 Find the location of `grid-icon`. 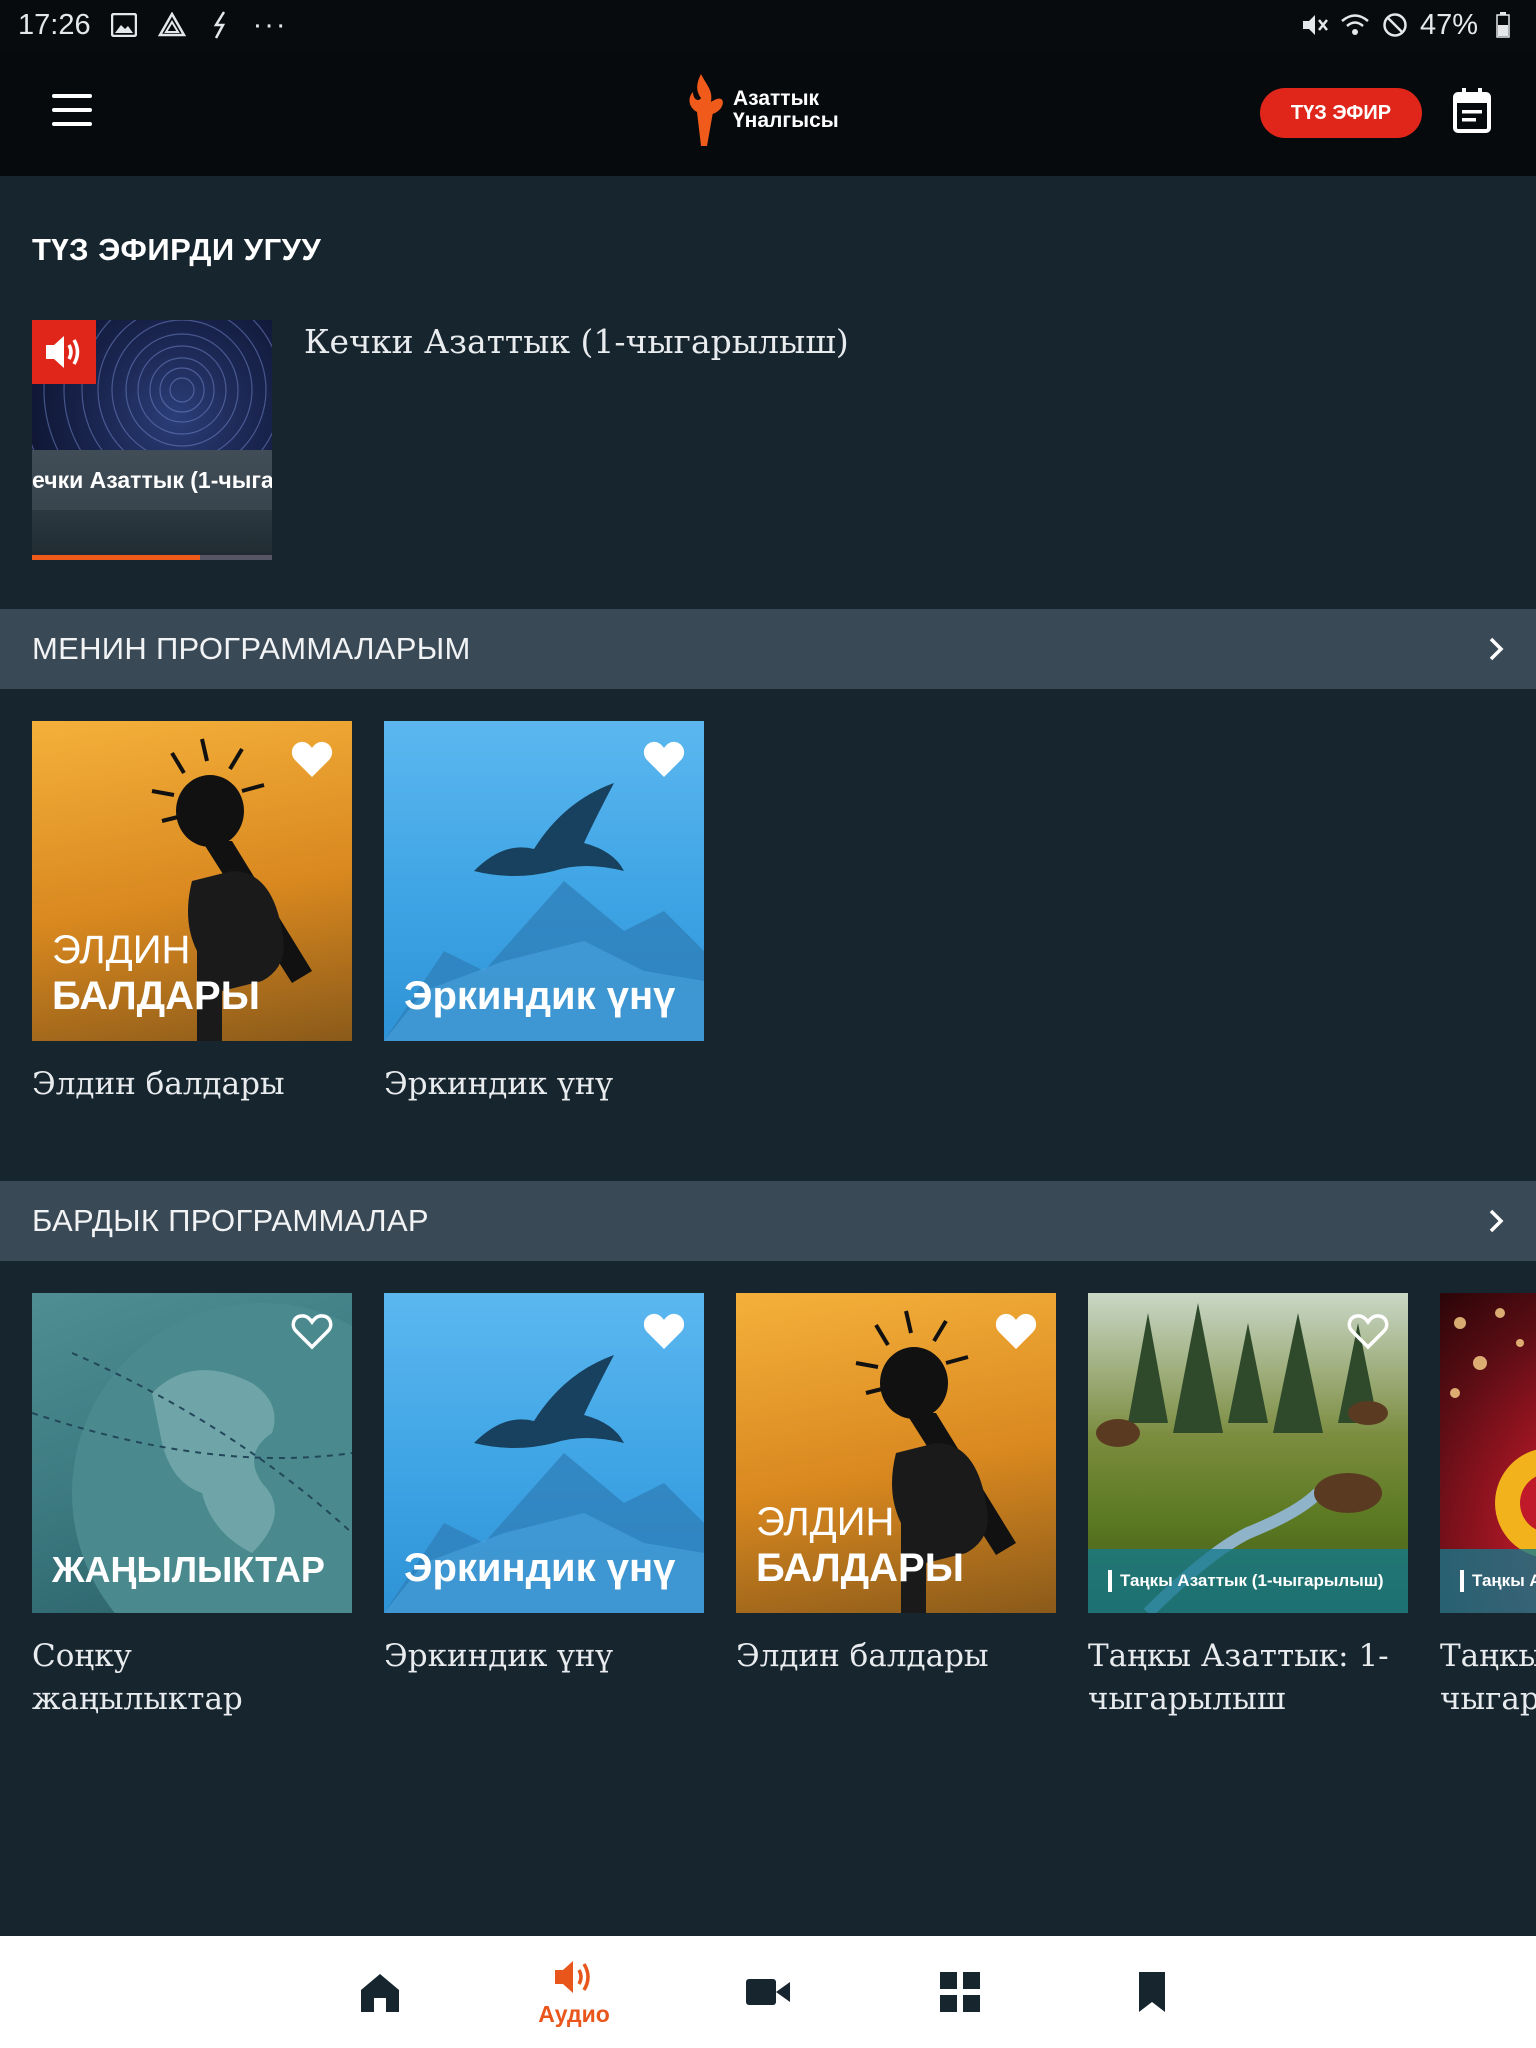

grid-icon is located at coordinates (960, 1992).